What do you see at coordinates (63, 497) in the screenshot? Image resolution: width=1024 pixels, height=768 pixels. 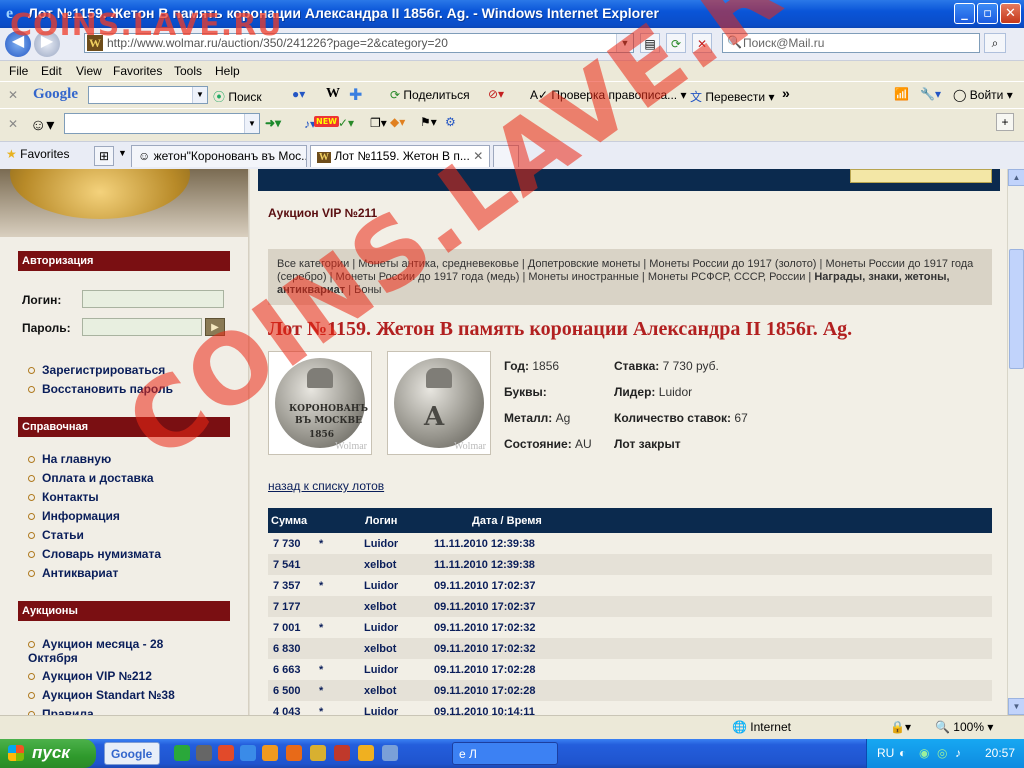 I see `sidebar-item-contacts: Контакты` at bounding box center [63, 497].